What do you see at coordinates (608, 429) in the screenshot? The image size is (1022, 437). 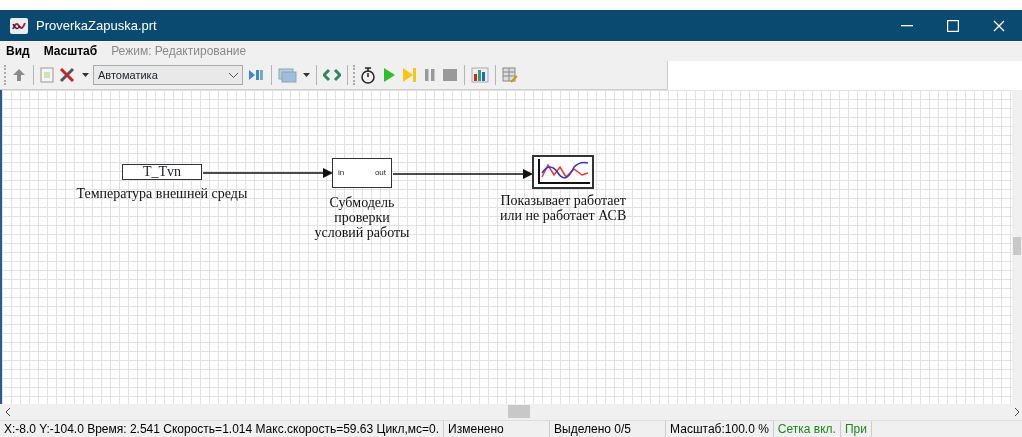 I see `status-text: Выделено 0/5` at bounding box center [608, 429].